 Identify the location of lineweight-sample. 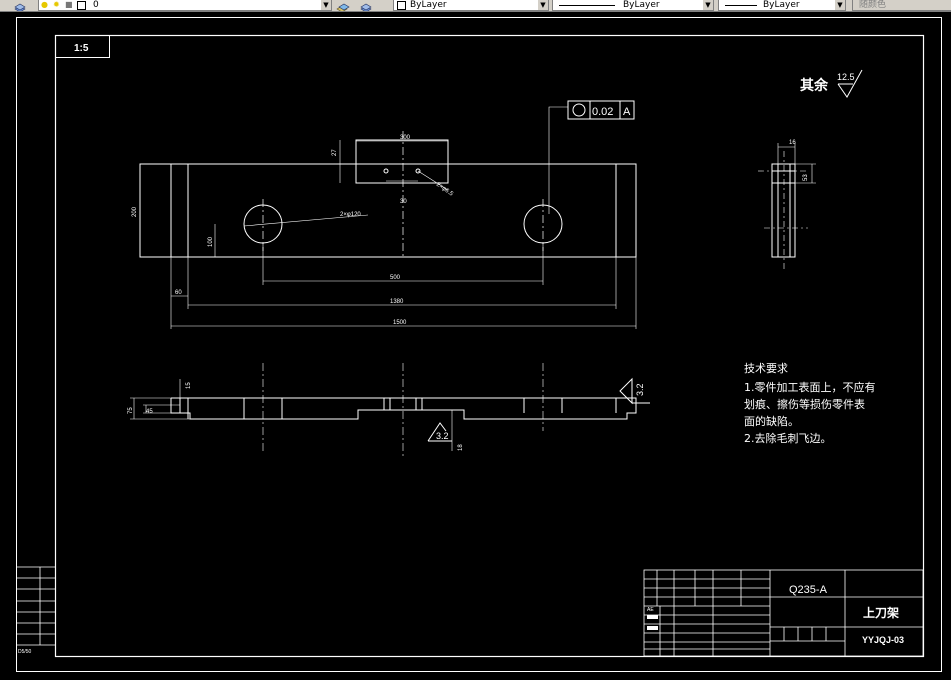
(741, 5).